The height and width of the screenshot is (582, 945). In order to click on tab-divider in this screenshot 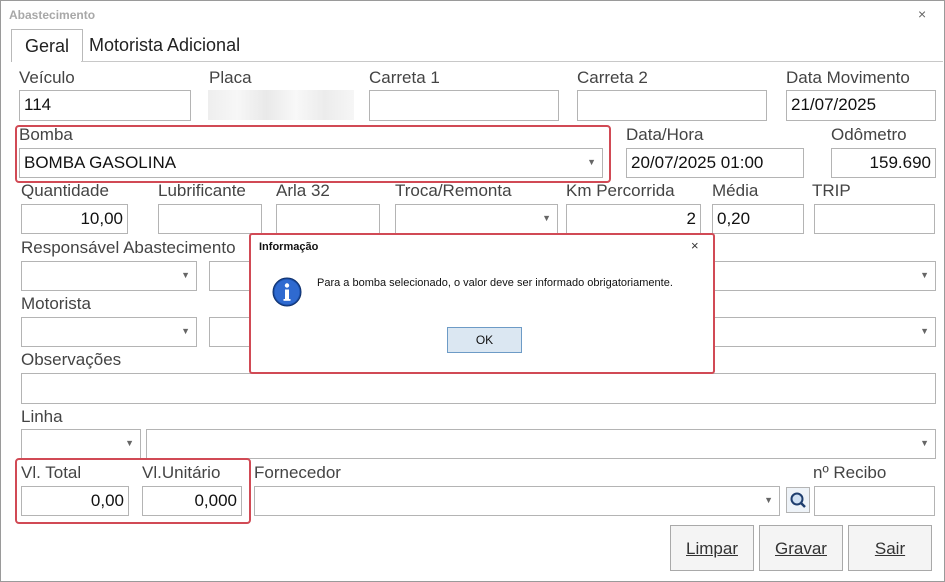, I will do `click(512, 61)`.